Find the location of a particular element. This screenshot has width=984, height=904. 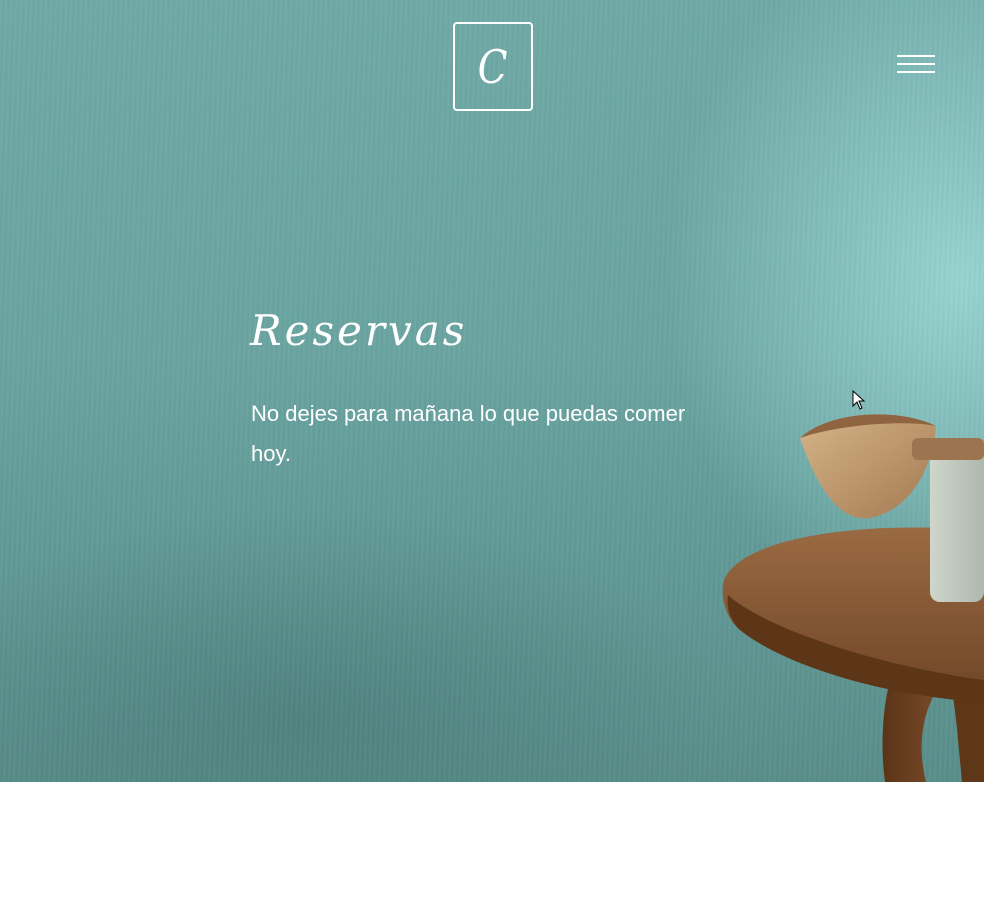

menu-button is located at coordinates (916, 64).